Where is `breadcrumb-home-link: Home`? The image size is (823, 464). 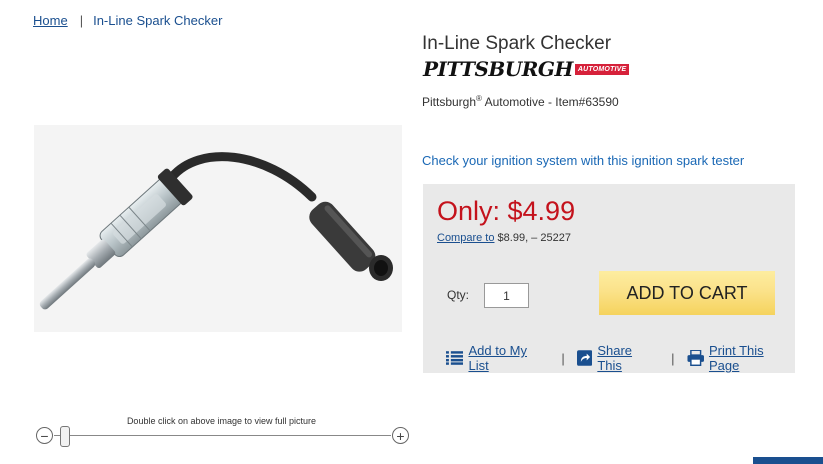
breadcrumb-home-link: Home is located at coordinates (50, 20).